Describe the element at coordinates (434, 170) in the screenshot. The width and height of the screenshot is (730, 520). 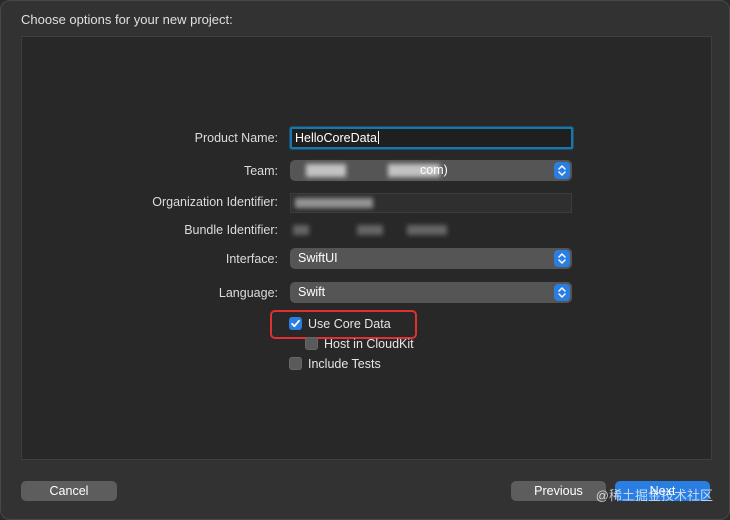
I see `team-value-suffix: com)` at that location.